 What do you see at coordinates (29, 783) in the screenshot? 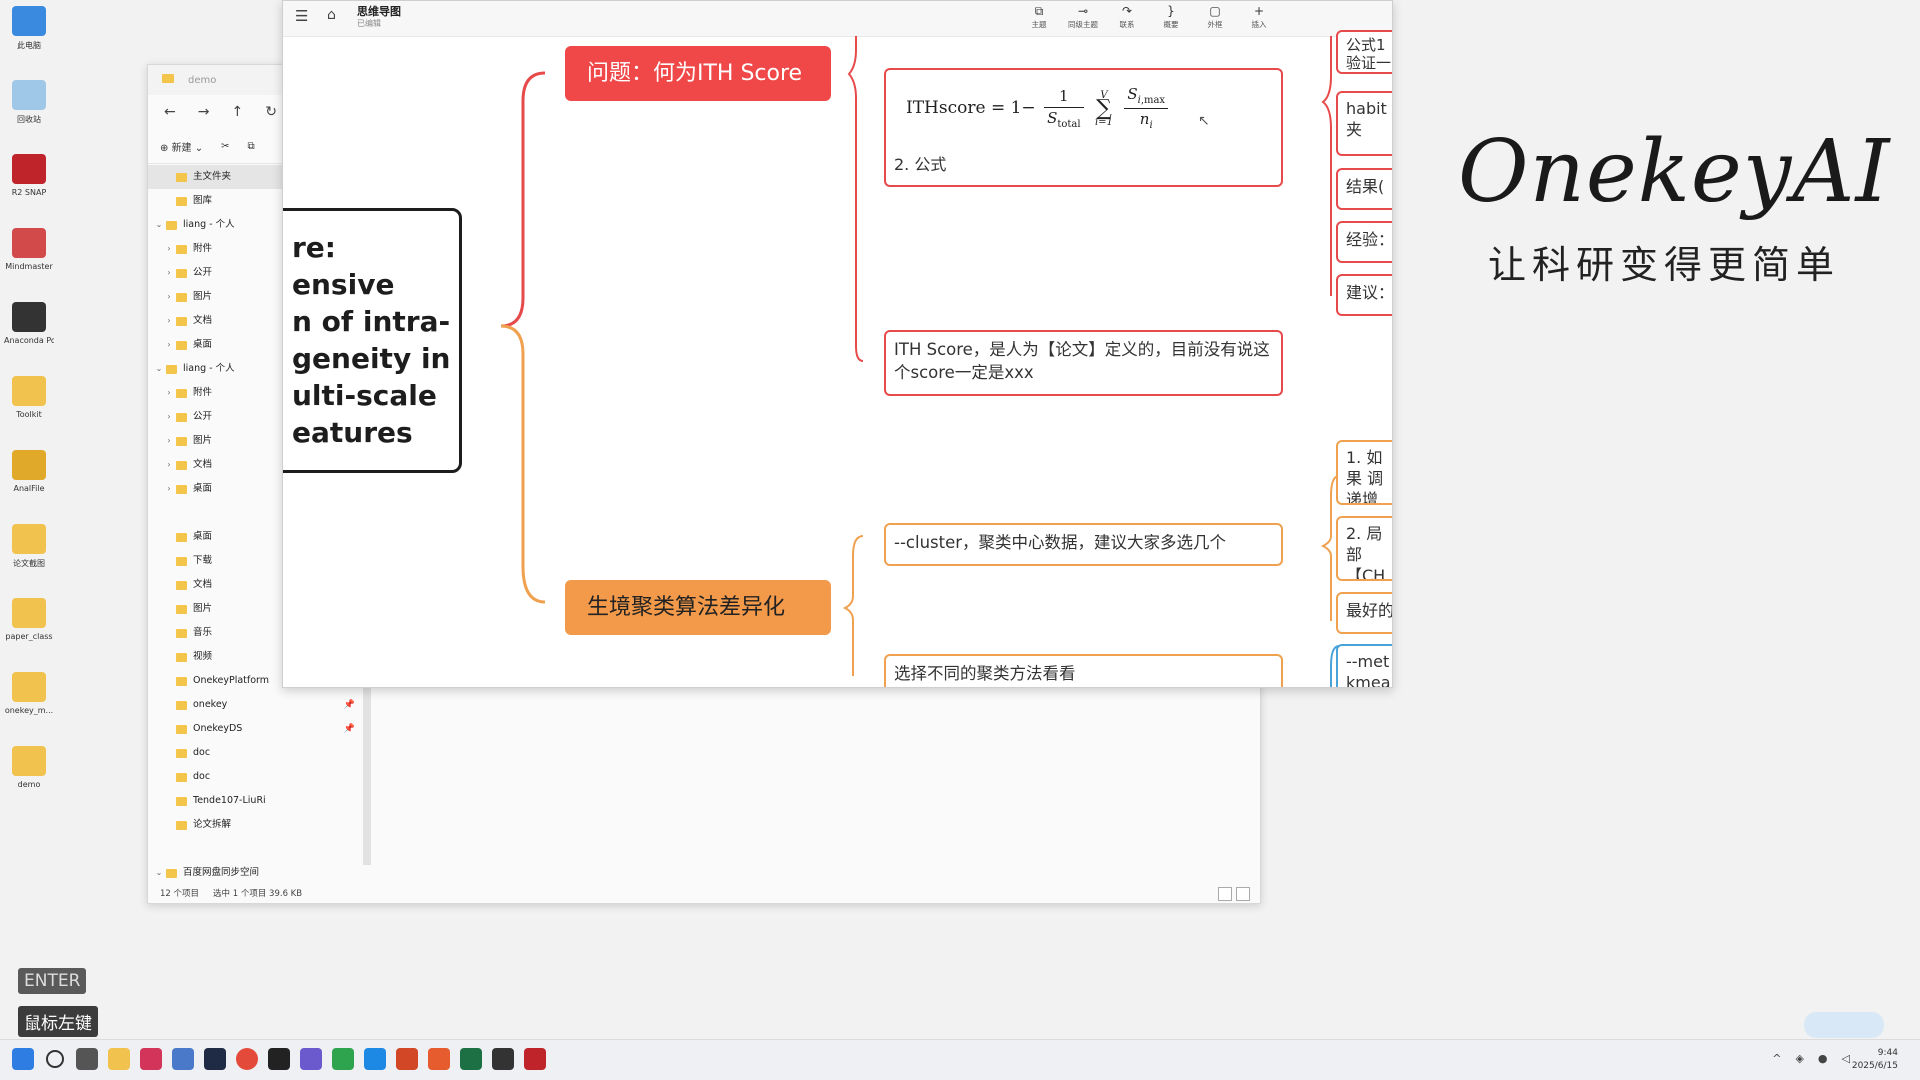
I see `desktop-icon: demo` at bounding box center [29, 783].